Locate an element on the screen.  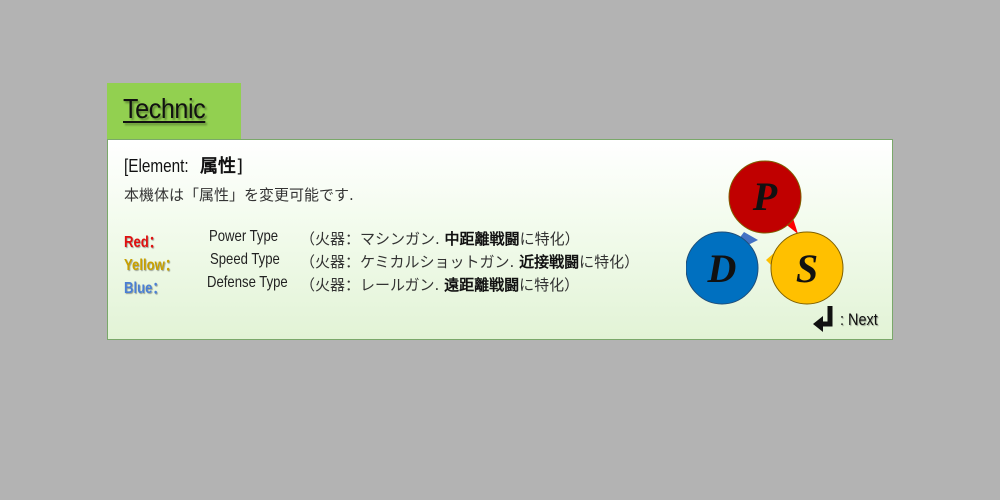
element-heading: [Element: 属性] is located at coordinates (183, 165).